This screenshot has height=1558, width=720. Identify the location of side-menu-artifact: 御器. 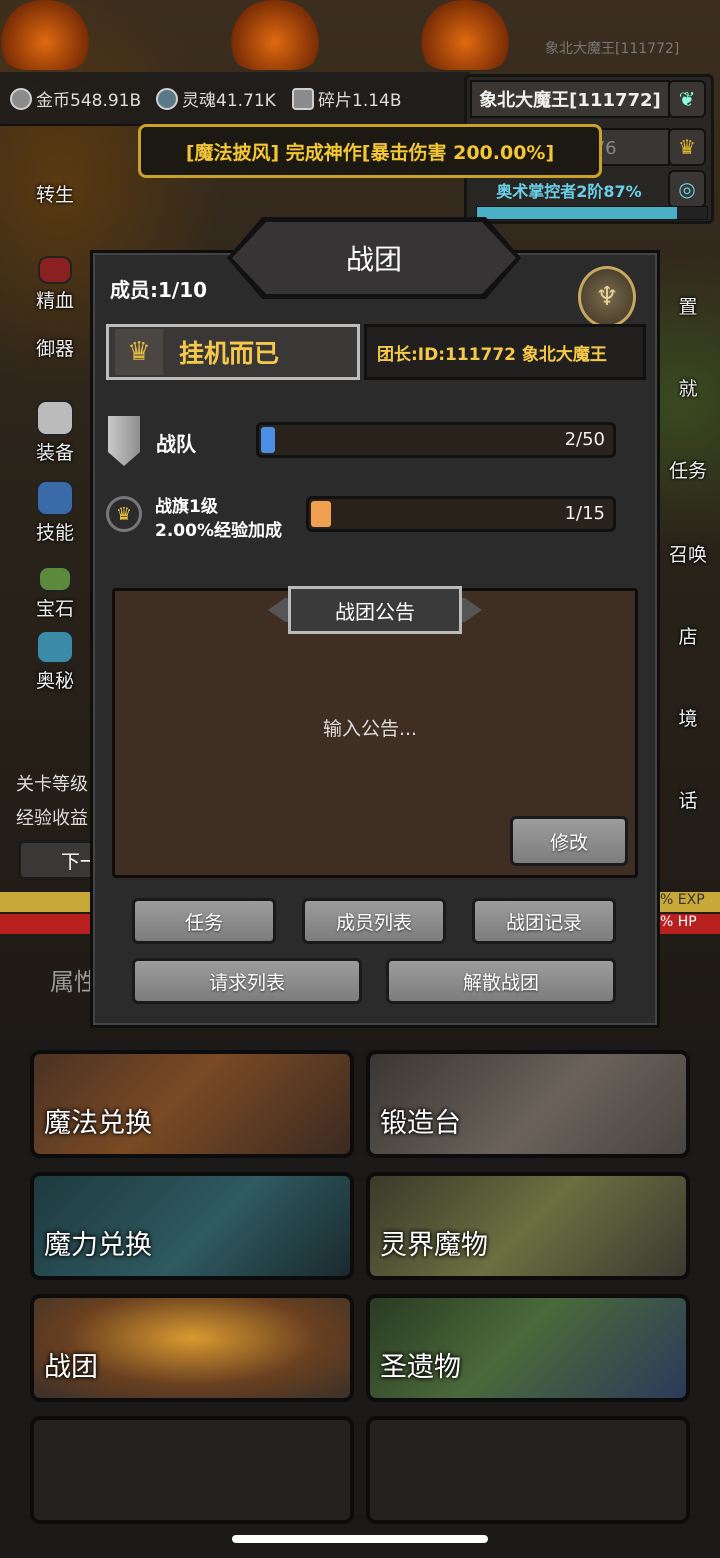
(55, 347).